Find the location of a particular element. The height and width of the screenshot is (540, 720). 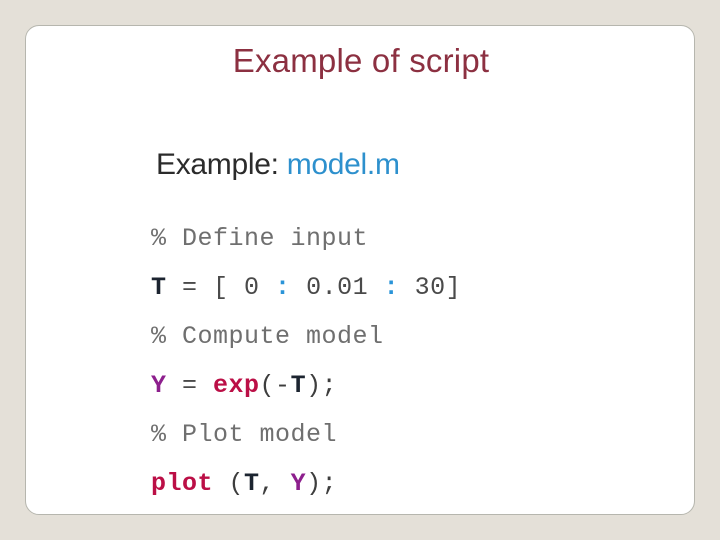

code-token: % Compute model is located at coordinates (267, 336).